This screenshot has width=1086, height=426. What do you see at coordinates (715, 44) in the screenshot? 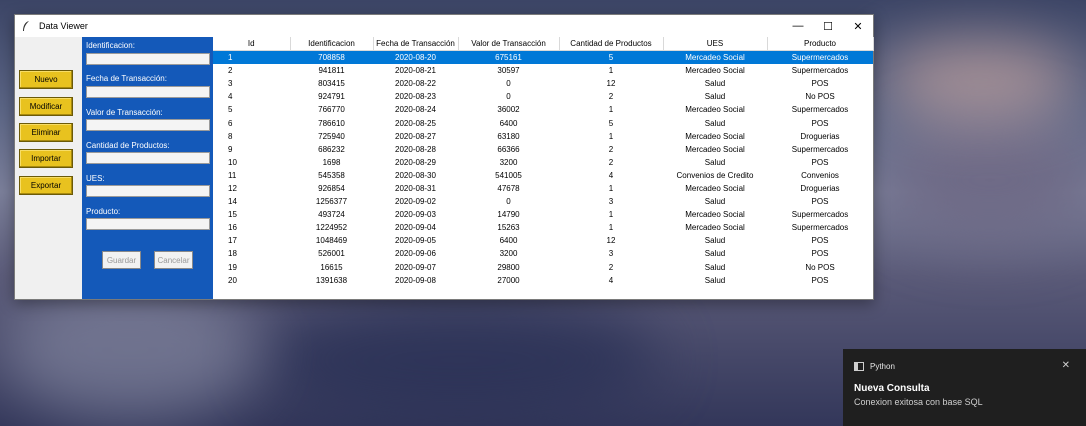
I see `column-header: UES` at bounding box center [715, 44].